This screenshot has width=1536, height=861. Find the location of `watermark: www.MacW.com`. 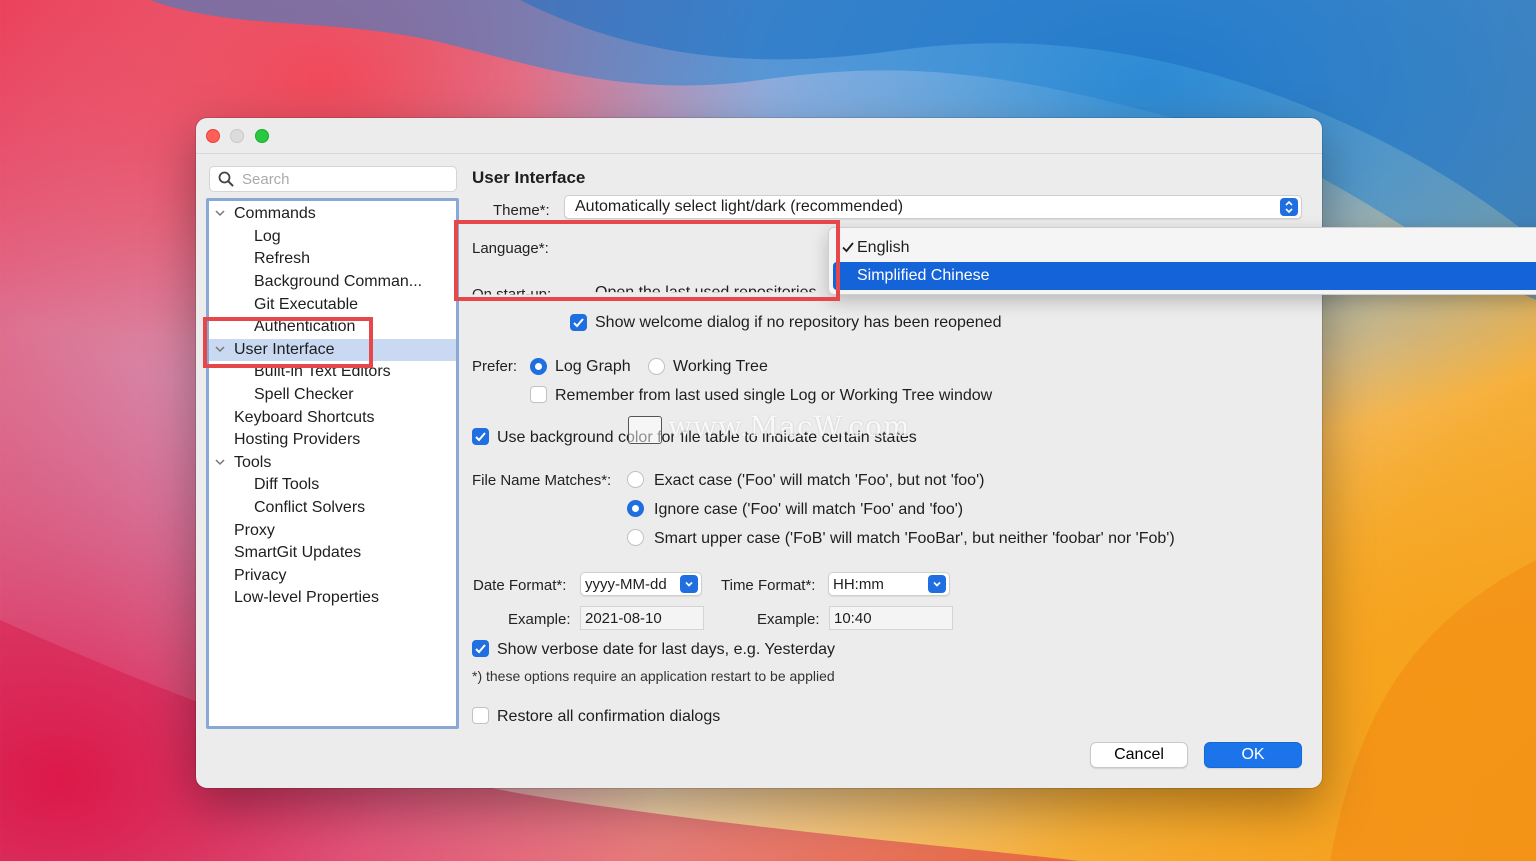

watermark: www.MacW.com is located at coordinates (789, 426).